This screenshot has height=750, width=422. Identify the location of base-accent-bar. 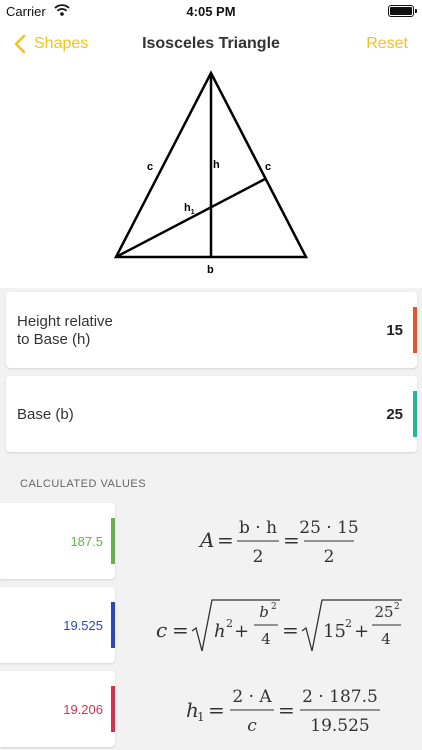
(415, 414).